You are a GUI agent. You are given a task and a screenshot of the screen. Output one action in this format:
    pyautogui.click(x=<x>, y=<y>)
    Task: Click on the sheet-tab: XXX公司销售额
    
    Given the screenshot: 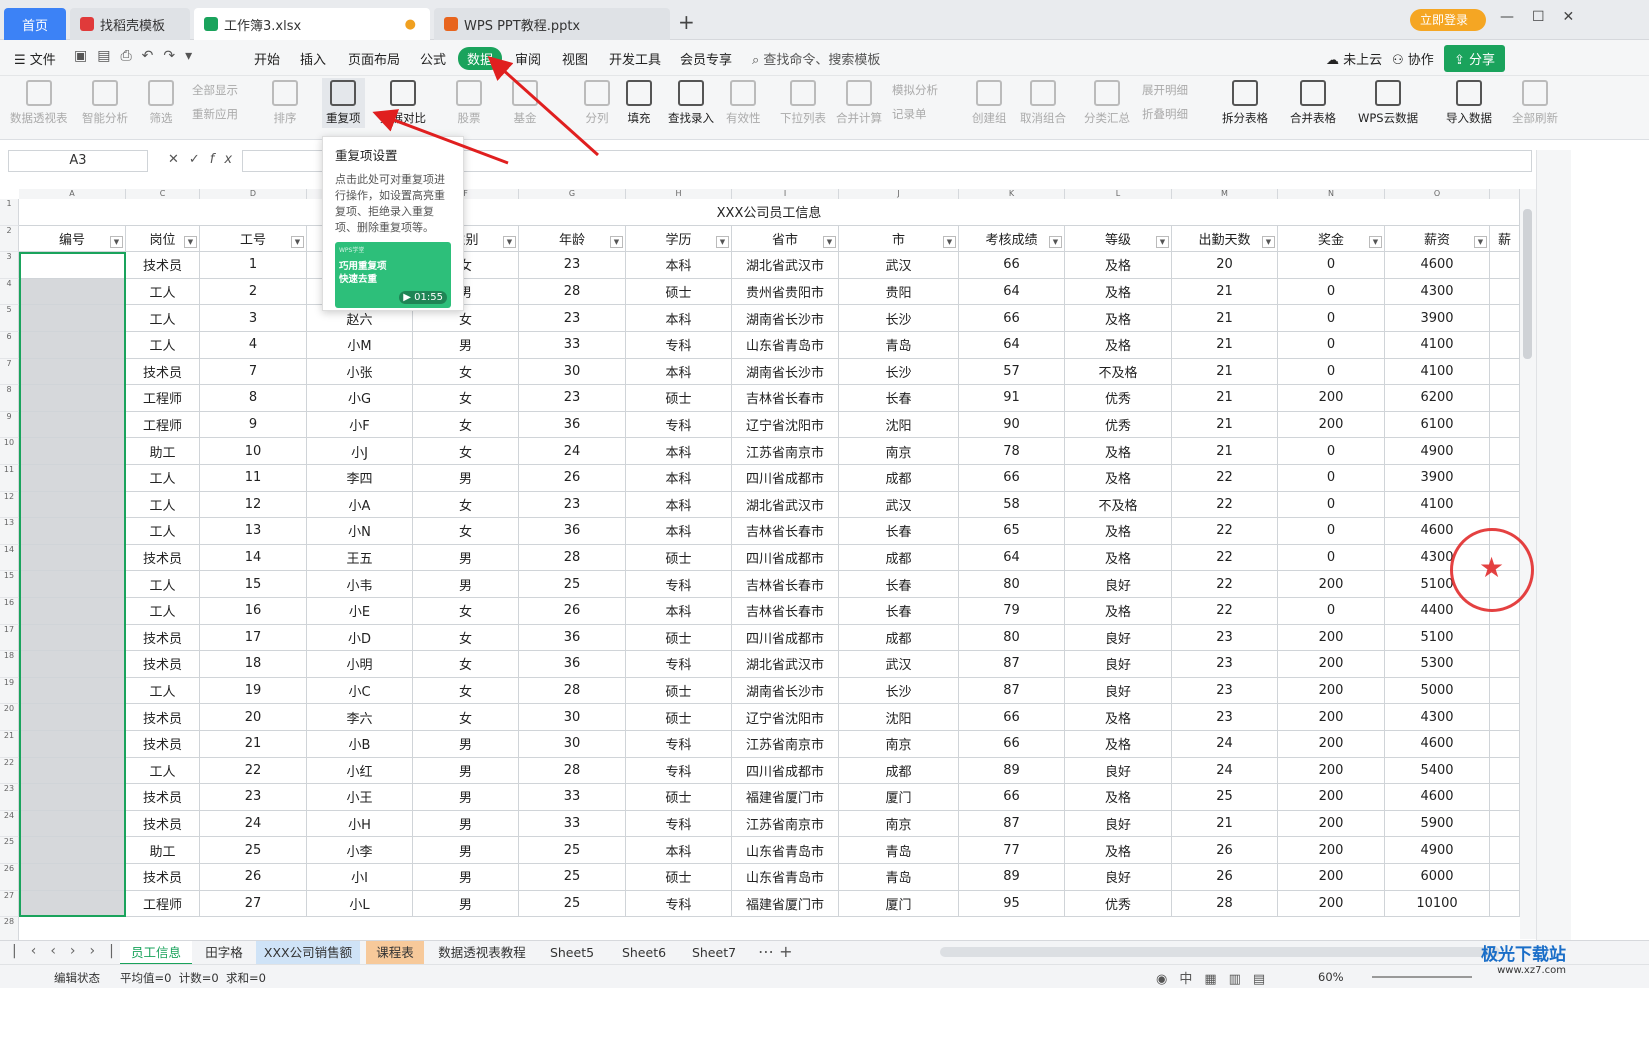 What is the action you would take?
    pyautogui.click(x=308, y=953)
    